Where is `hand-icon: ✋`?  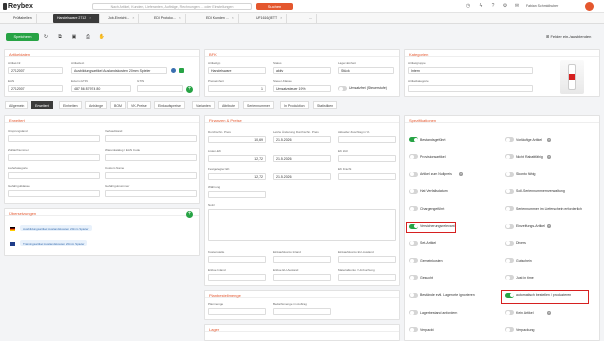
hand-icon: ✋ is located at coordinates (102, 37).